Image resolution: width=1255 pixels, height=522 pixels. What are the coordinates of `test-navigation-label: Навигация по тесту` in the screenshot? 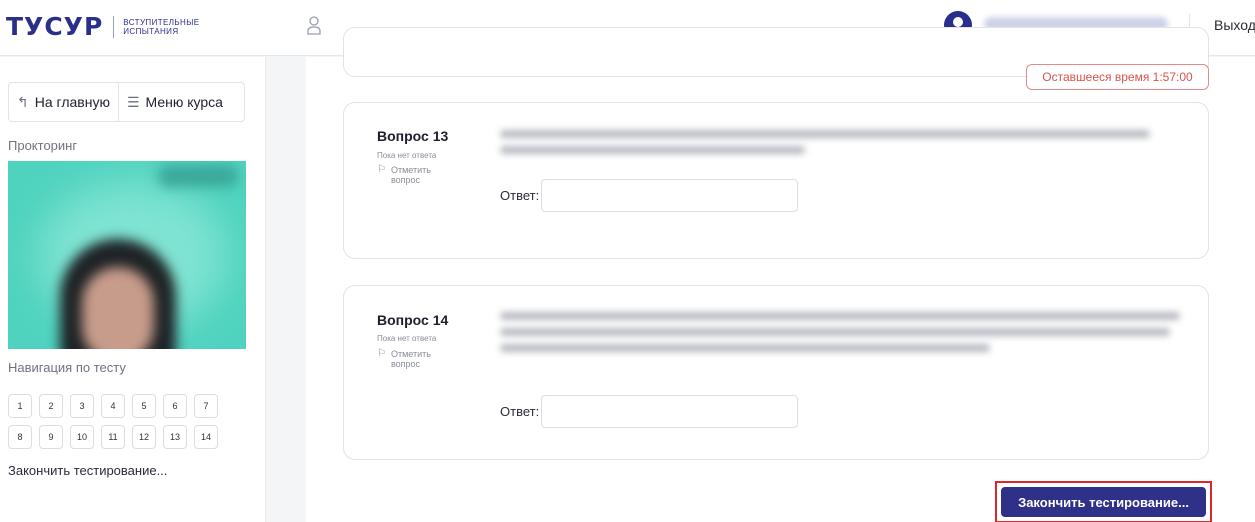 It's located at (67, 367).